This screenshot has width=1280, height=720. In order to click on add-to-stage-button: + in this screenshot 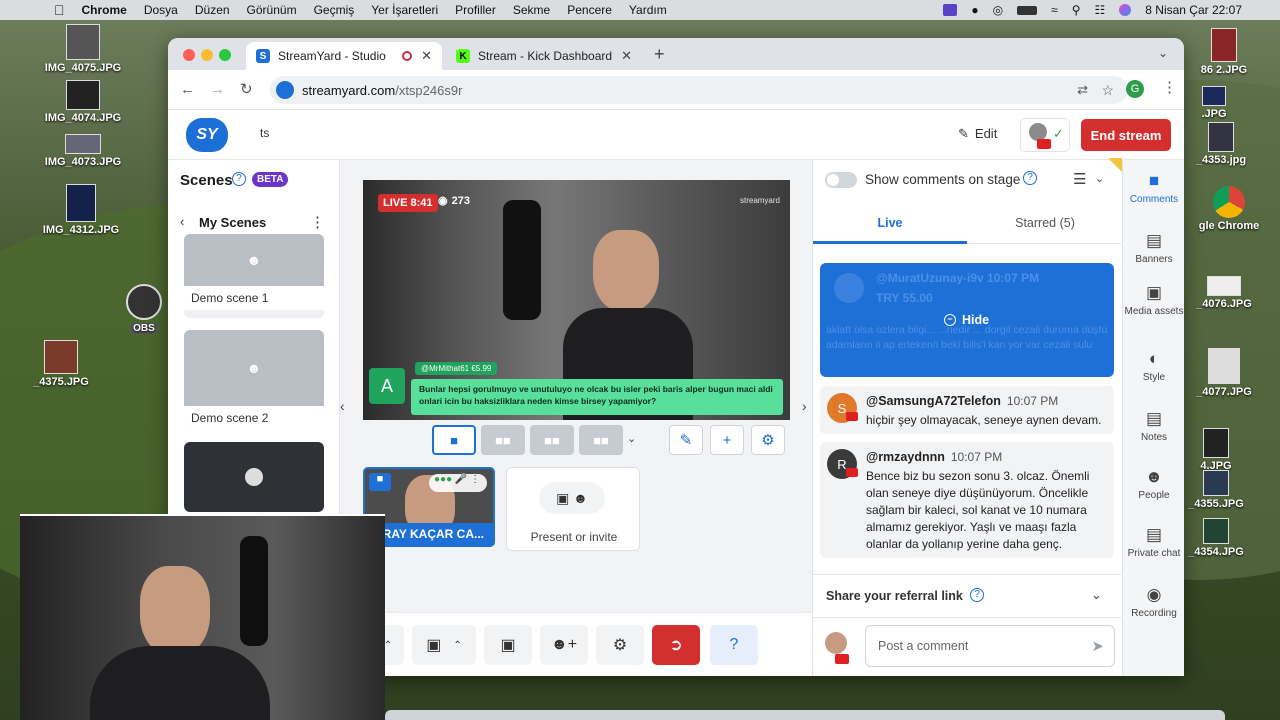, I will do `click(727, 440)`.